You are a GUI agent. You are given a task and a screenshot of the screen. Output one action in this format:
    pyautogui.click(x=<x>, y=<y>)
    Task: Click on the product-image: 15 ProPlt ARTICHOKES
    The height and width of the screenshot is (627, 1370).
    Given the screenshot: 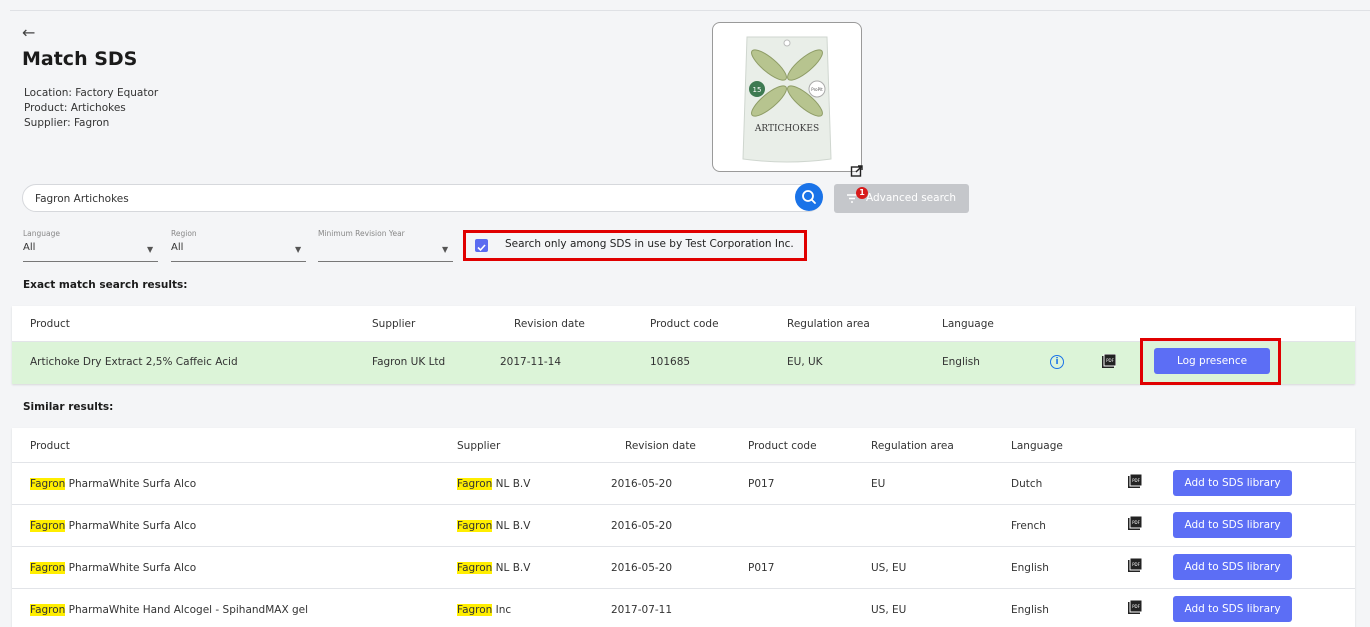 What is the action you would take?
    pyautogui.click(x=787, y=97)
    